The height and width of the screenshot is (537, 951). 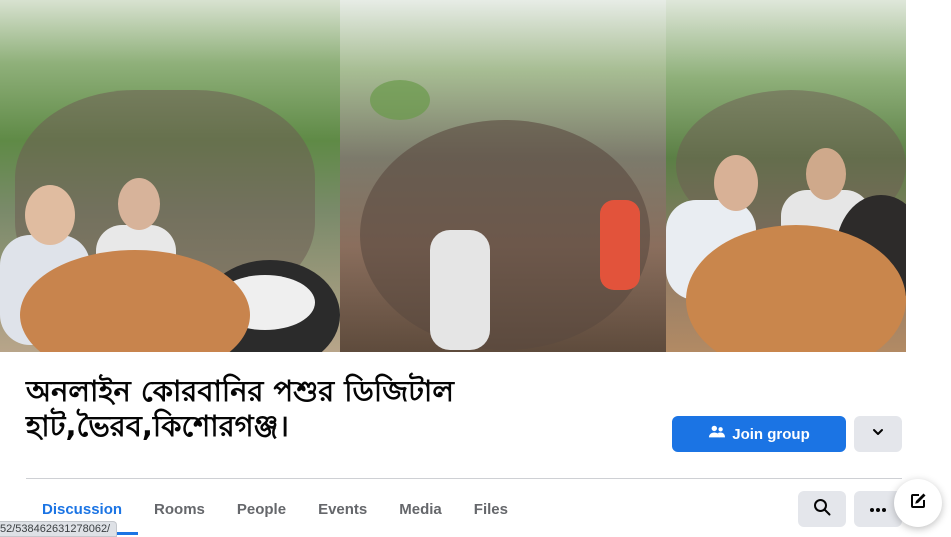 I want to click on compose-button, so click(x=918, y=503).